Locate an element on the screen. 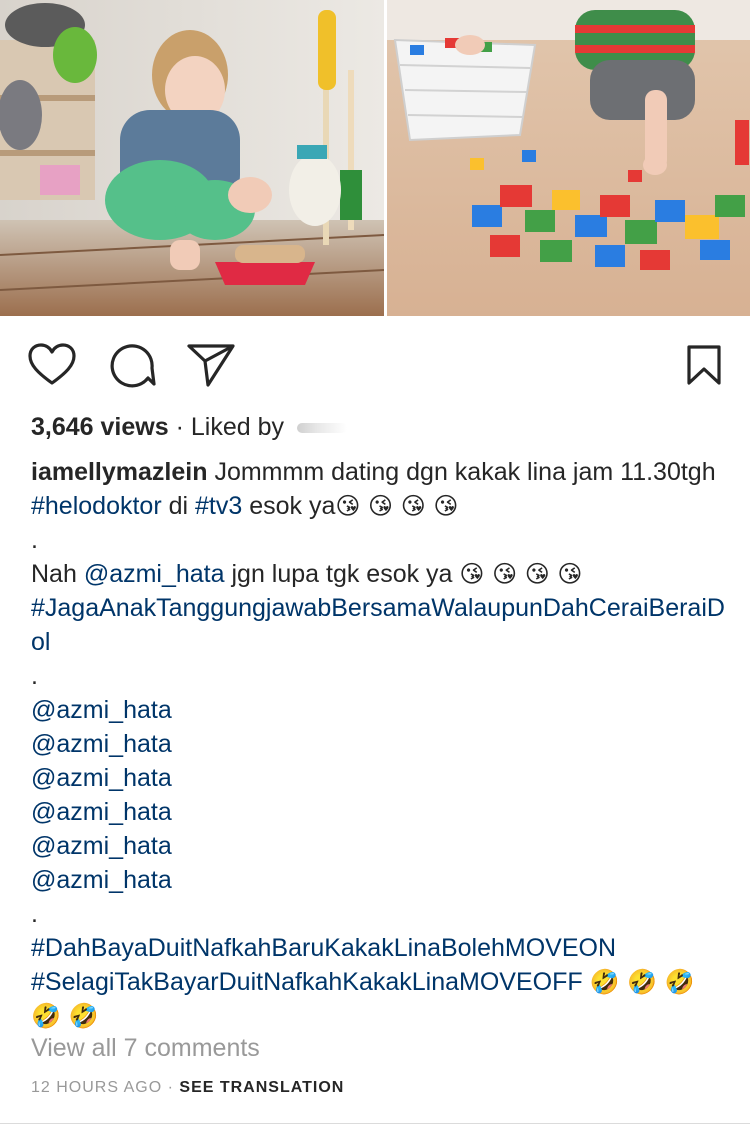 The image size is (750, 1126). right-photo-boy-lego is located at coordinates (568, 158).